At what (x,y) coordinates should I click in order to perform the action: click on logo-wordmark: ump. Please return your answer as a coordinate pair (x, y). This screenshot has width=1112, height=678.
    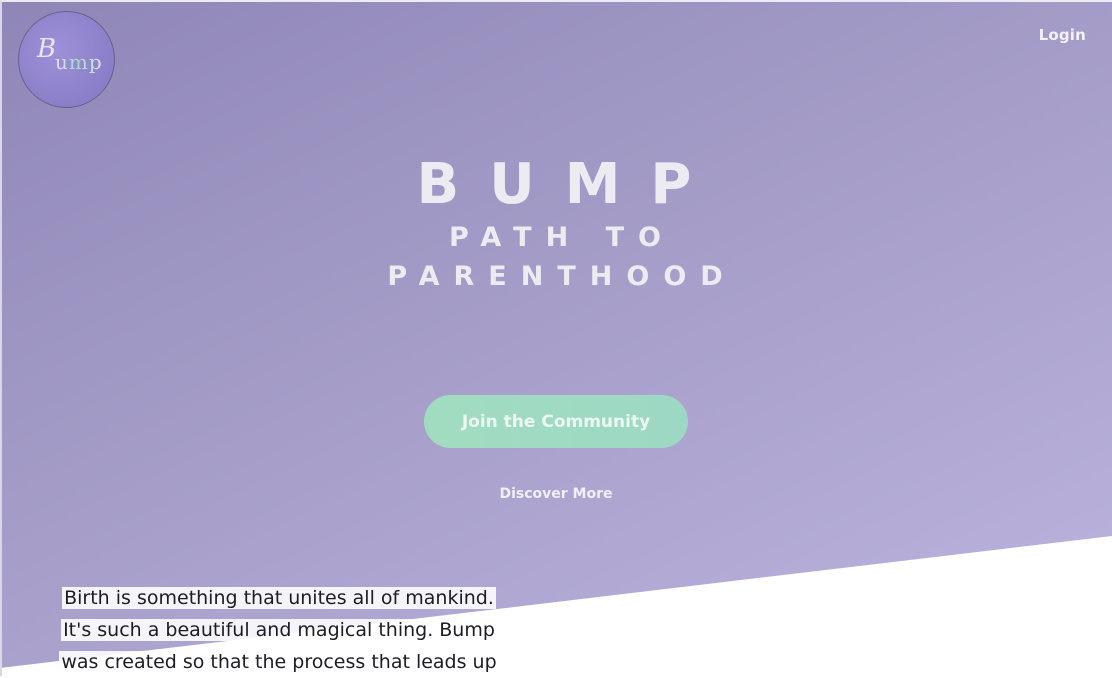
    Looking at the image, I should click on (79, 62).